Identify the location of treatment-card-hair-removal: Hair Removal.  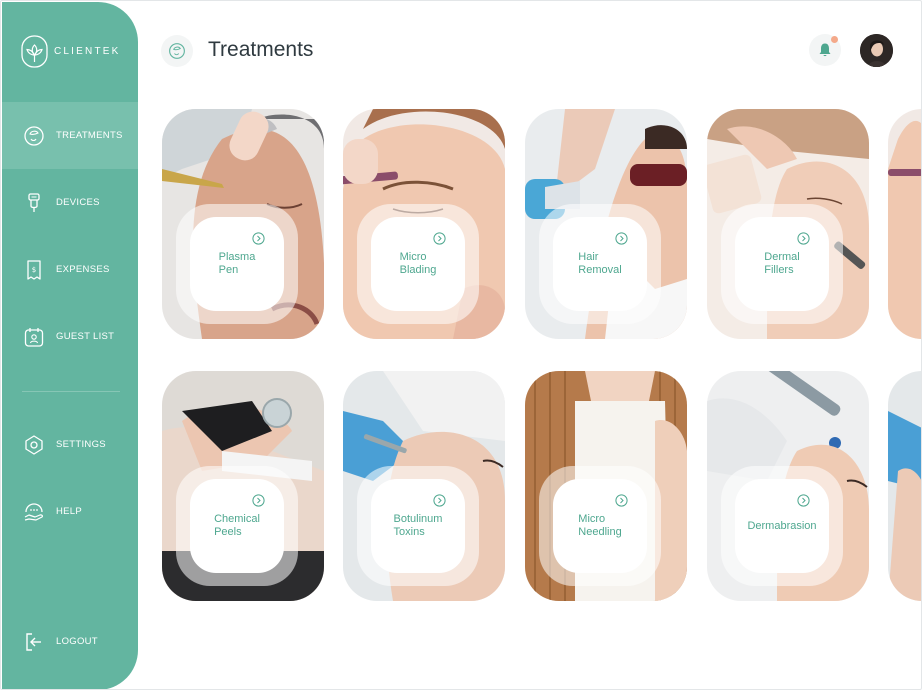
(606, 224).